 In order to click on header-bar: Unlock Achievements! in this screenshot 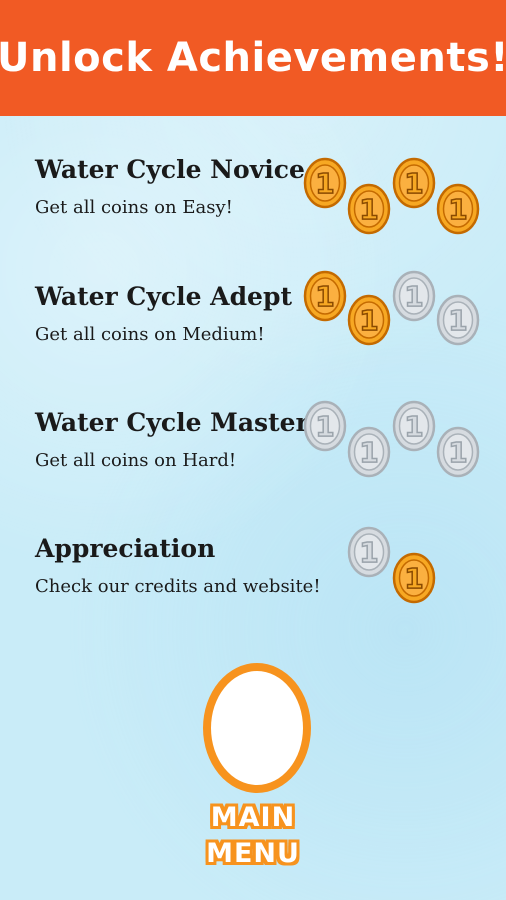, I will do `click(253, 58)`.